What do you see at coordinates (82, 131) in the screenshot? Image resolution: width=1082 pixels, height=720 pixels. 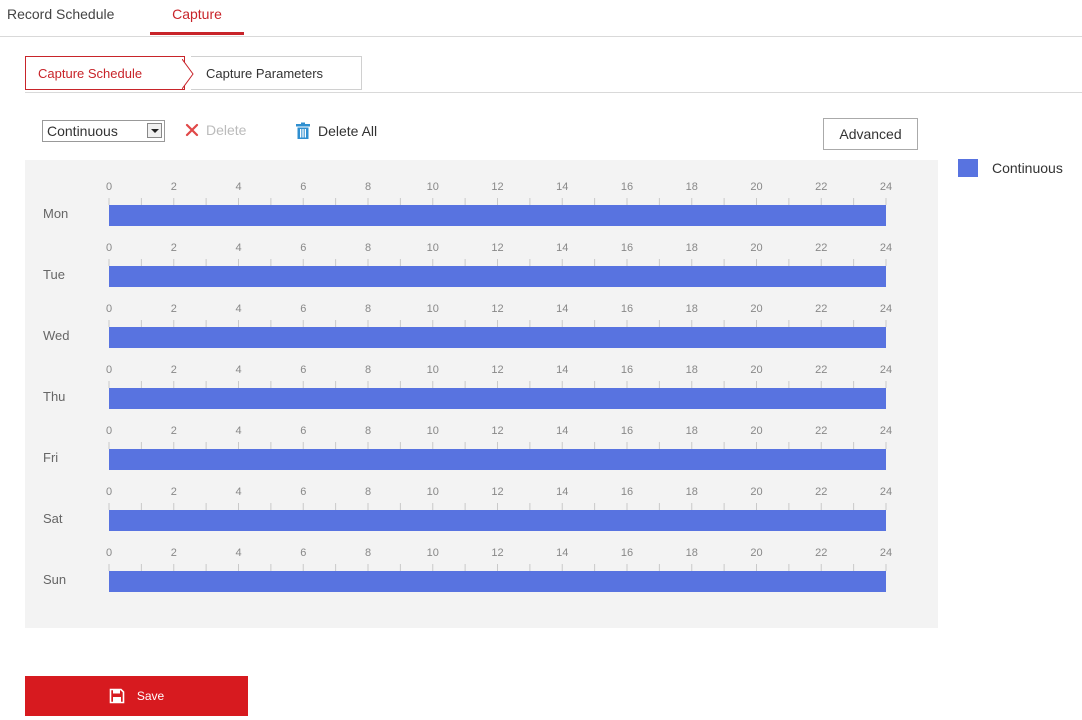 I see `schedule-type-value: Continuous` at bounding box center [82, 131].